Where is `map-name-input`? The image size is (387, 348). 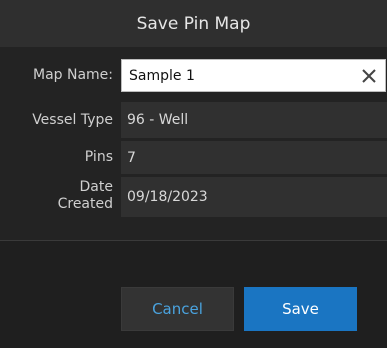 map-name-input is located at coordinates (235, 75).